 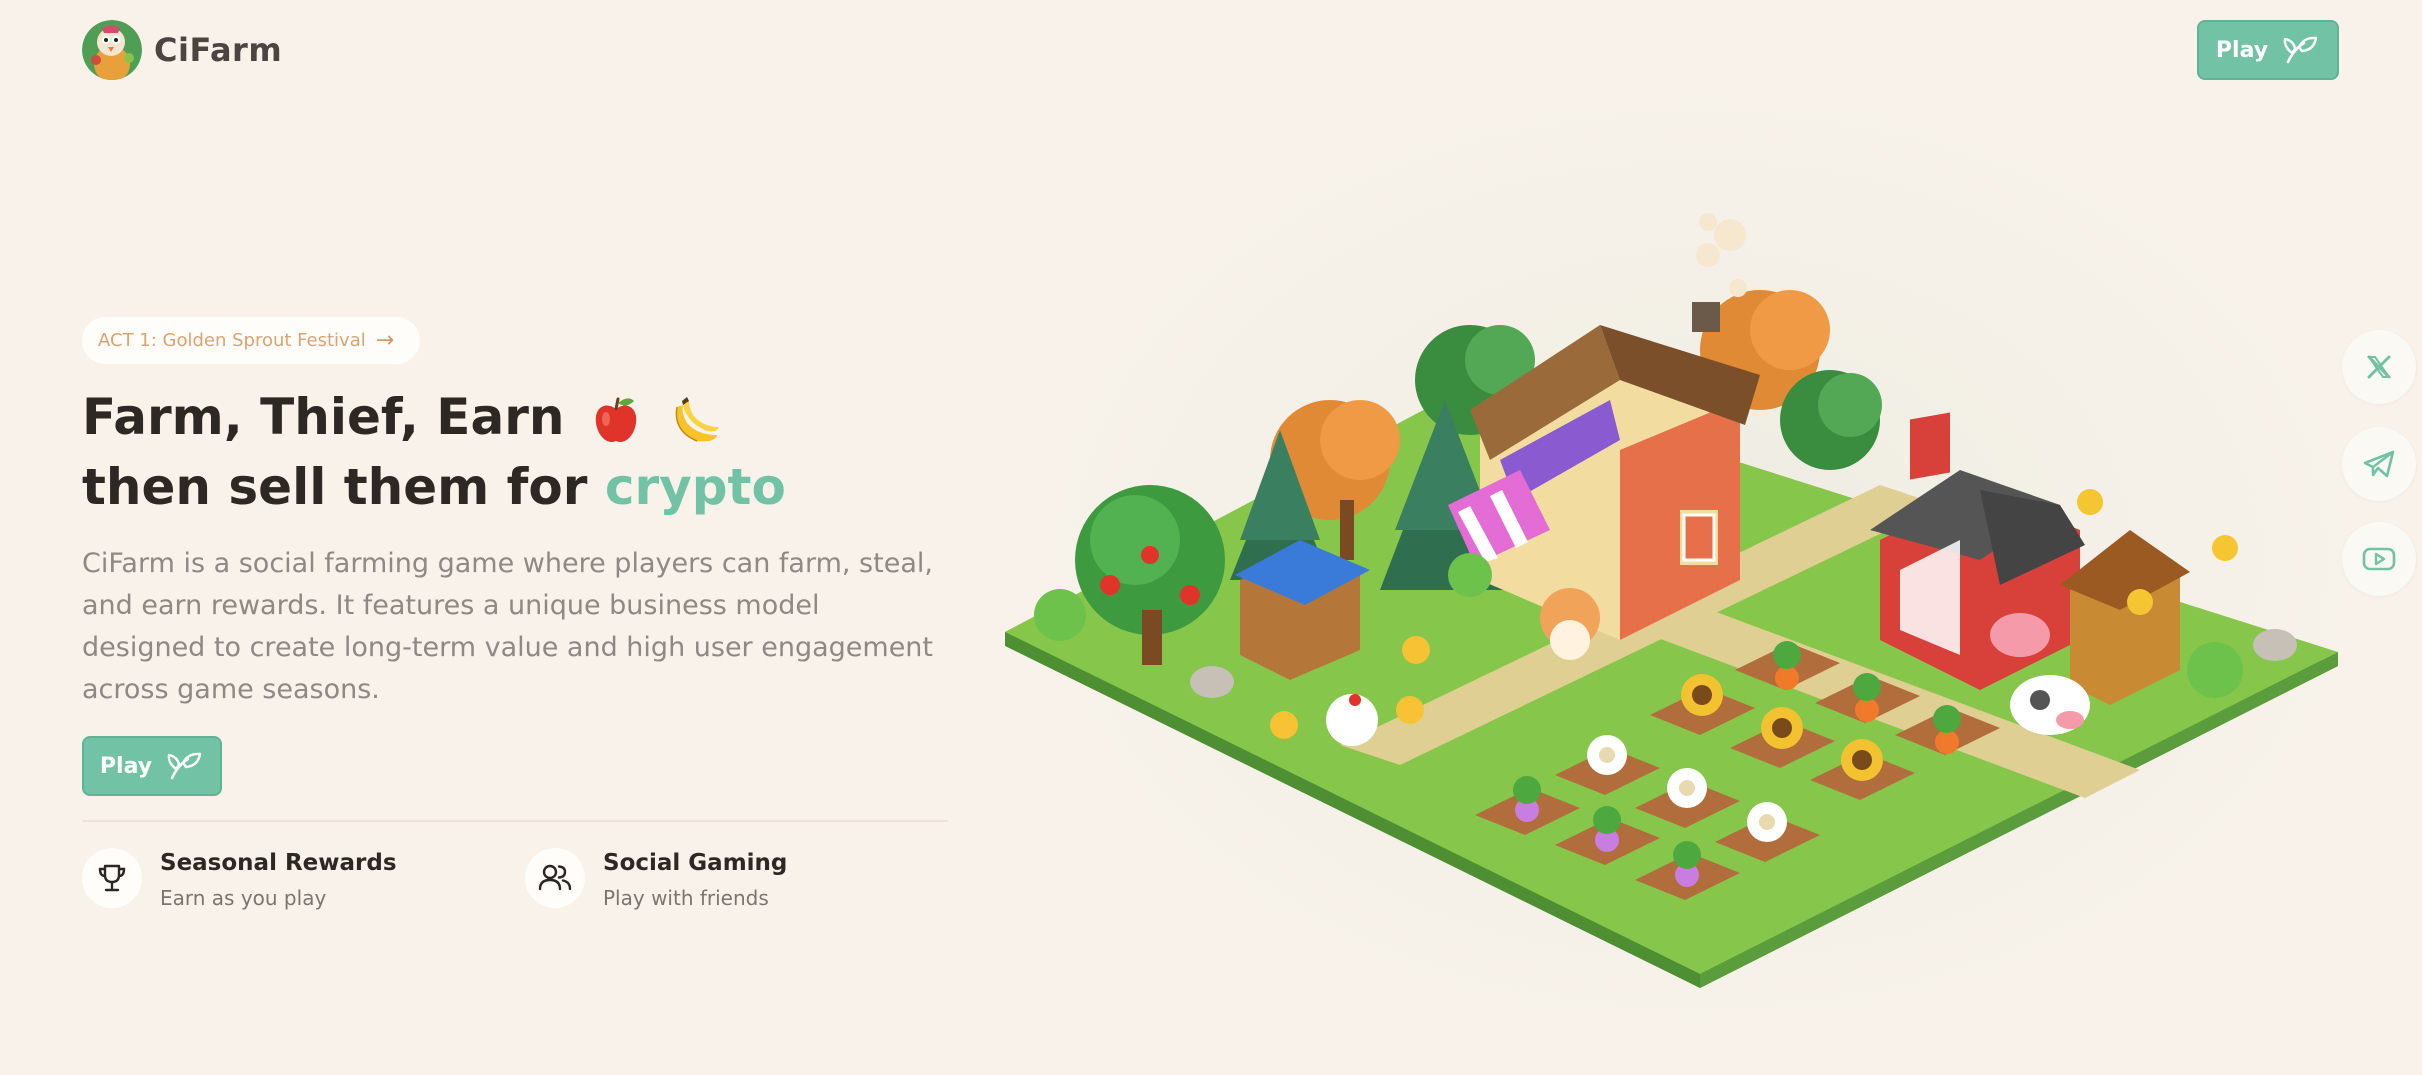 I want to click on brand-name: CiFarm, so click(x=218, y=50).